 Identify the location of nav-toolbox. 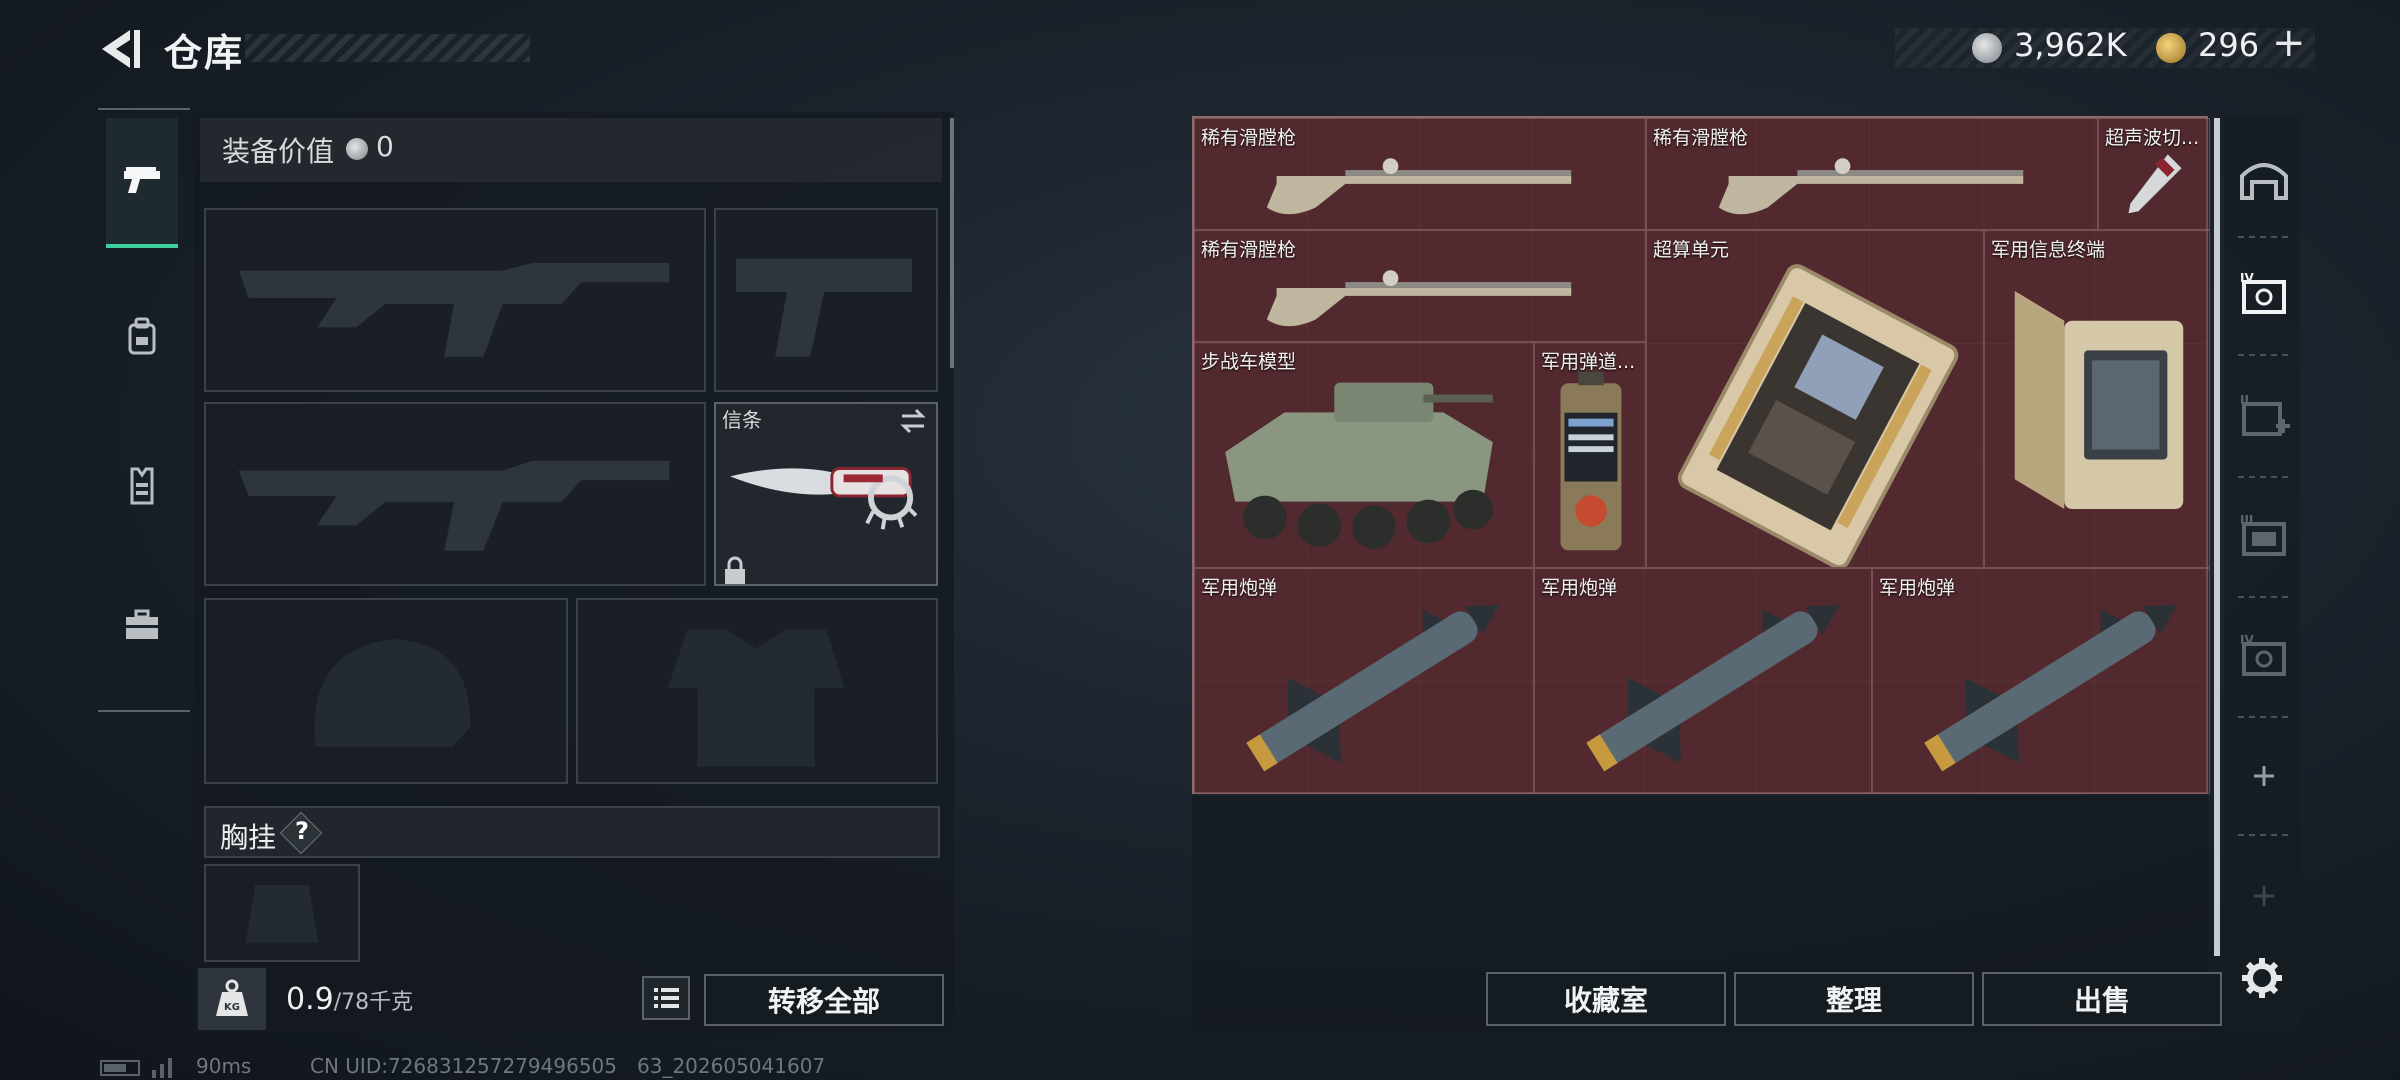
(142, 625).